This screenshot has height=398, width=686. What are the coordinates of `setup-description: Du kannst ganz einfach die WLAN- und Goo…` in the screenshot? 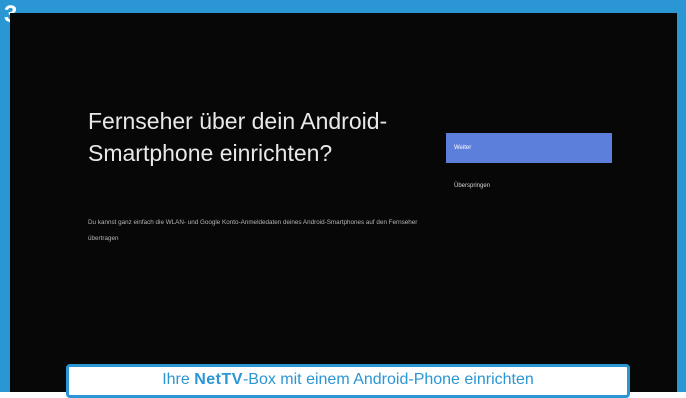 It's located at (253, 230).